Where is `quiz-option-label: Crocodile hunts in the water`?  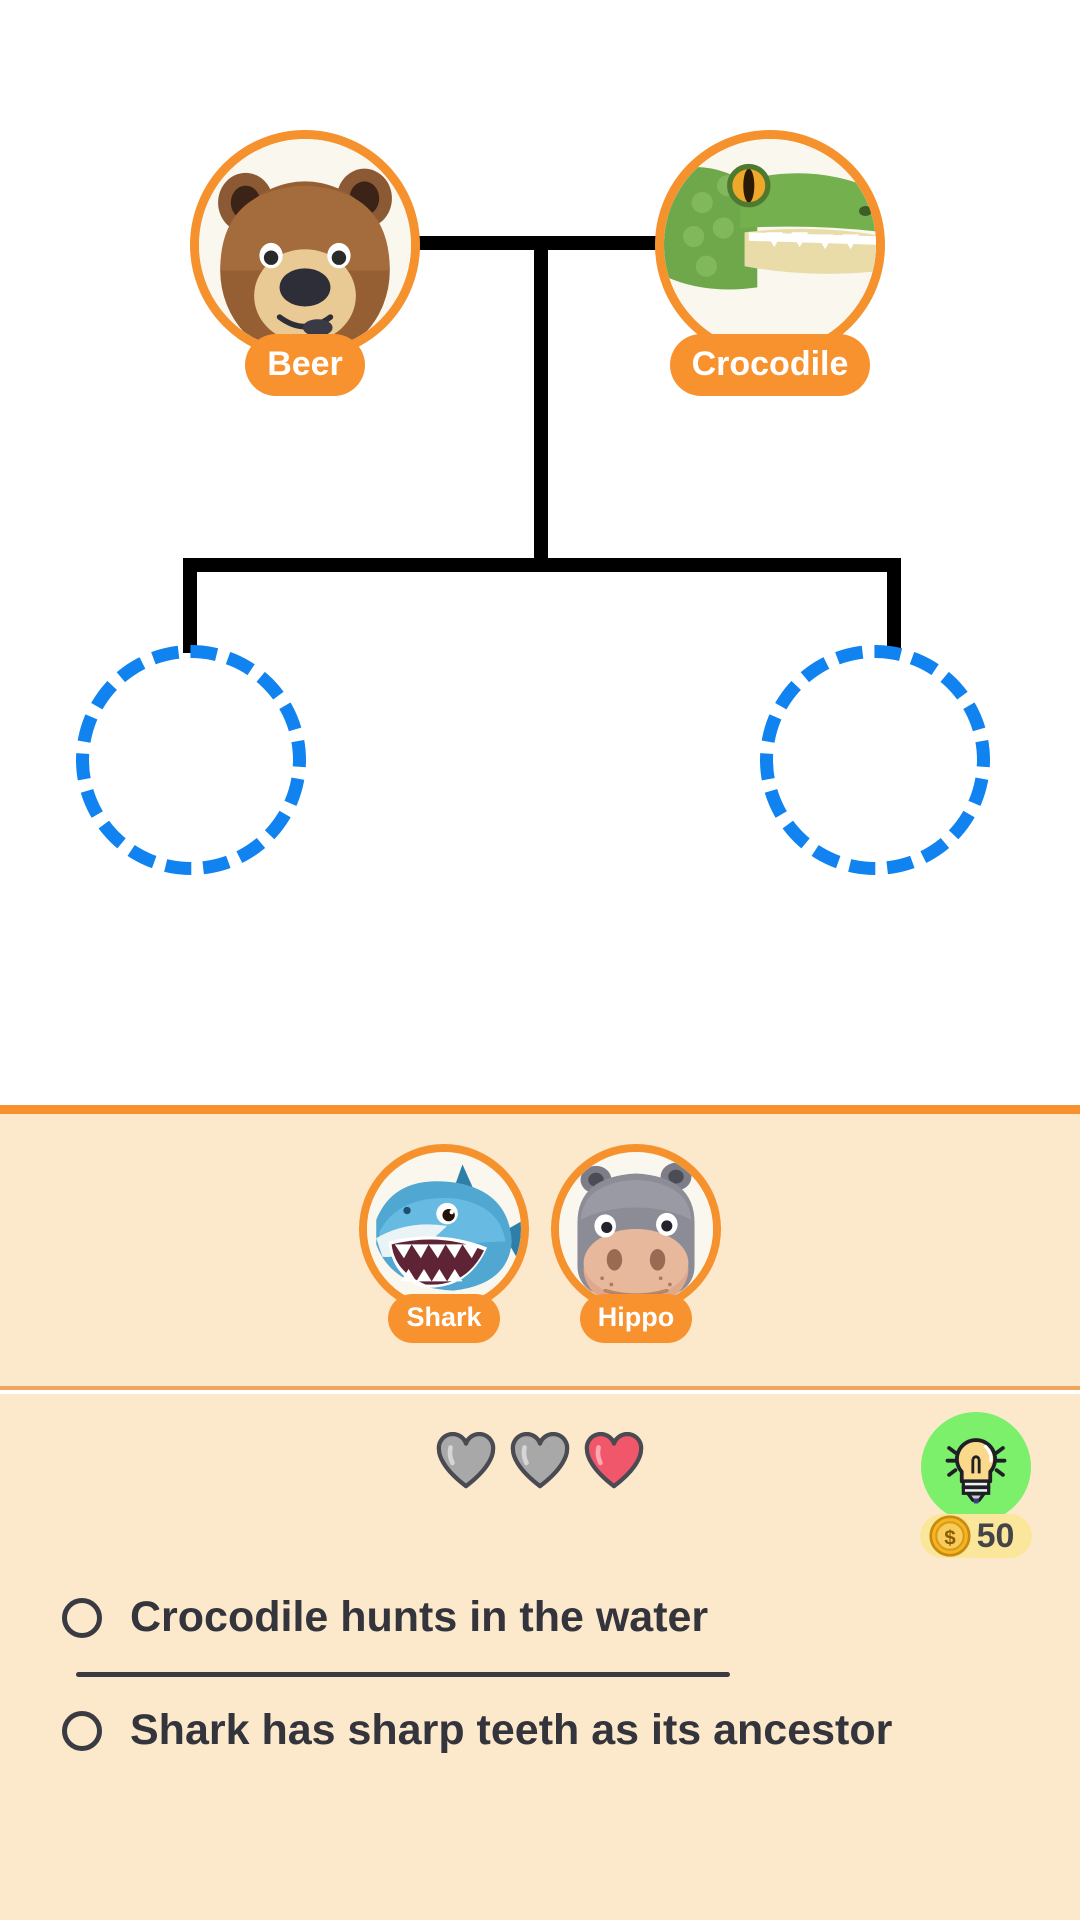 quiz-option-label: Crocodile hunts in the water is located at coordinates (419, 1617).